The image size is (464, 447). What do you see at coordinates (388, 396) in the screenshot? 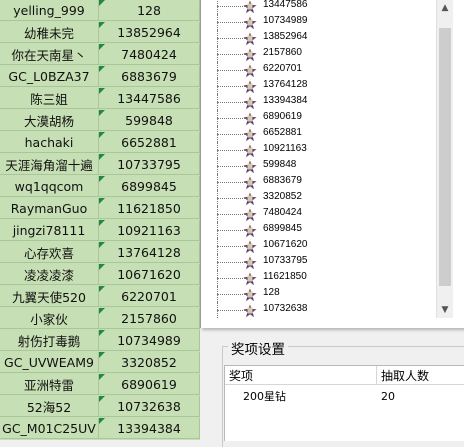
I see `count-cell: 20` at bounding box center [388, 396].